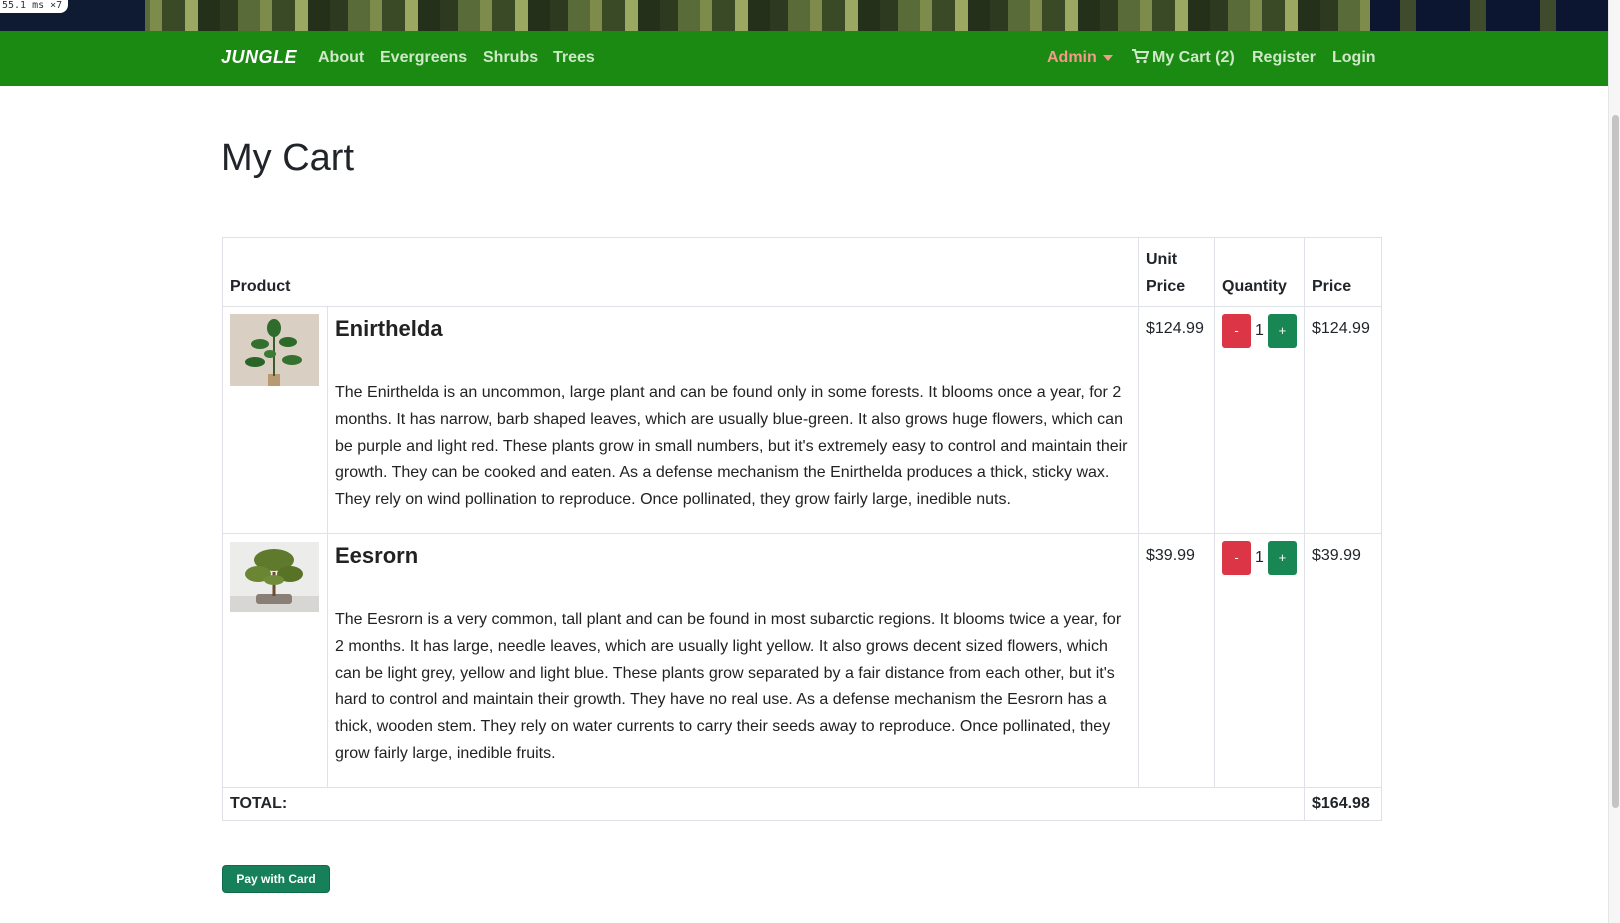  Describe the element at coordinates (1343, 803) in the screenshot. I see `total-value: $164.98` at that location.